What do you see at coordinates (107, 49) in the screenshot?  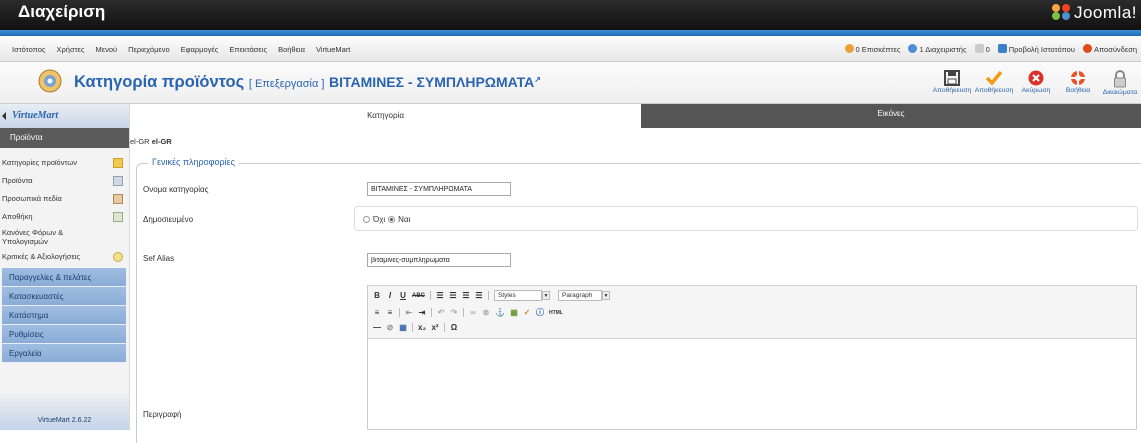 I see `menu-menus: Μενού` at bounding box center [107, 49].